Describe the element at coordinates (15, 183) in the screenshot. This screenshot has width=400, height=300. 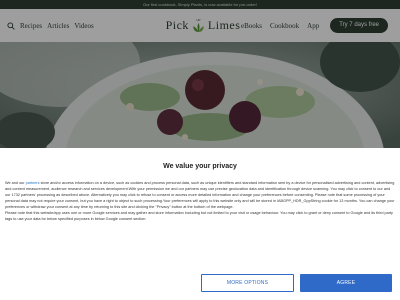
I see `consent-p1-start: We and our` at that location.